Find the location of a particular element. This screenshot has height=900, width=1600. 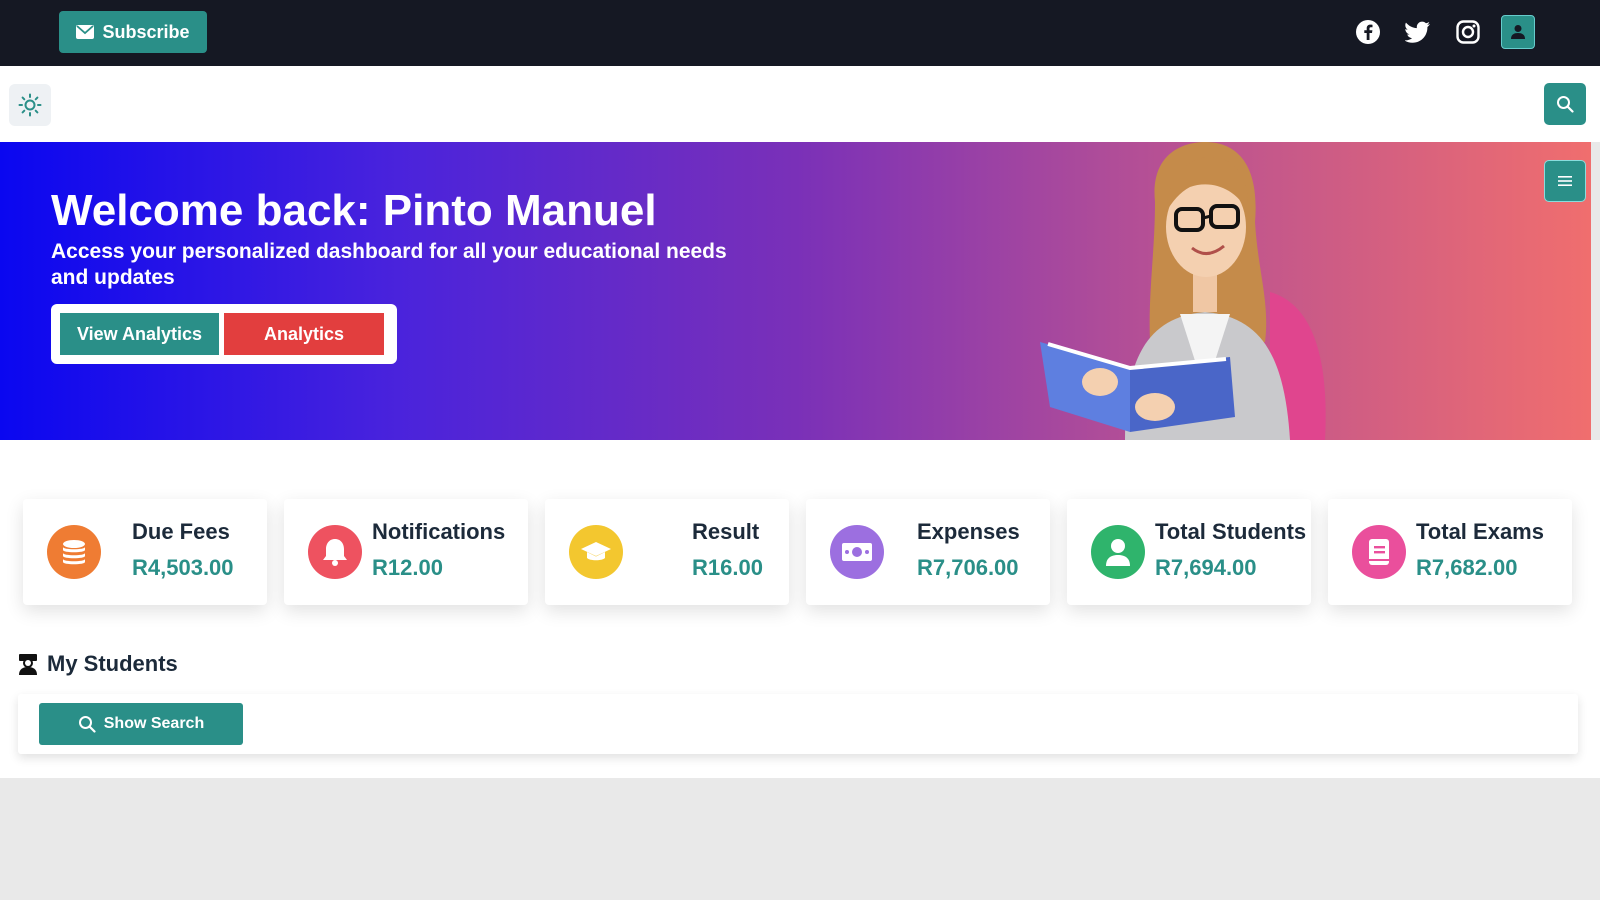

menu-toggle-button is located at coordinates (1565, 181).